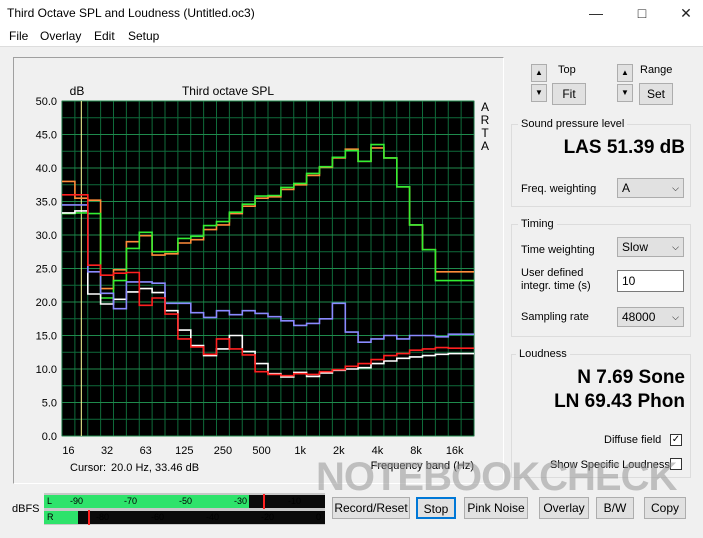  I want to click on y-tick-label: 30.0, so click(46, 236).